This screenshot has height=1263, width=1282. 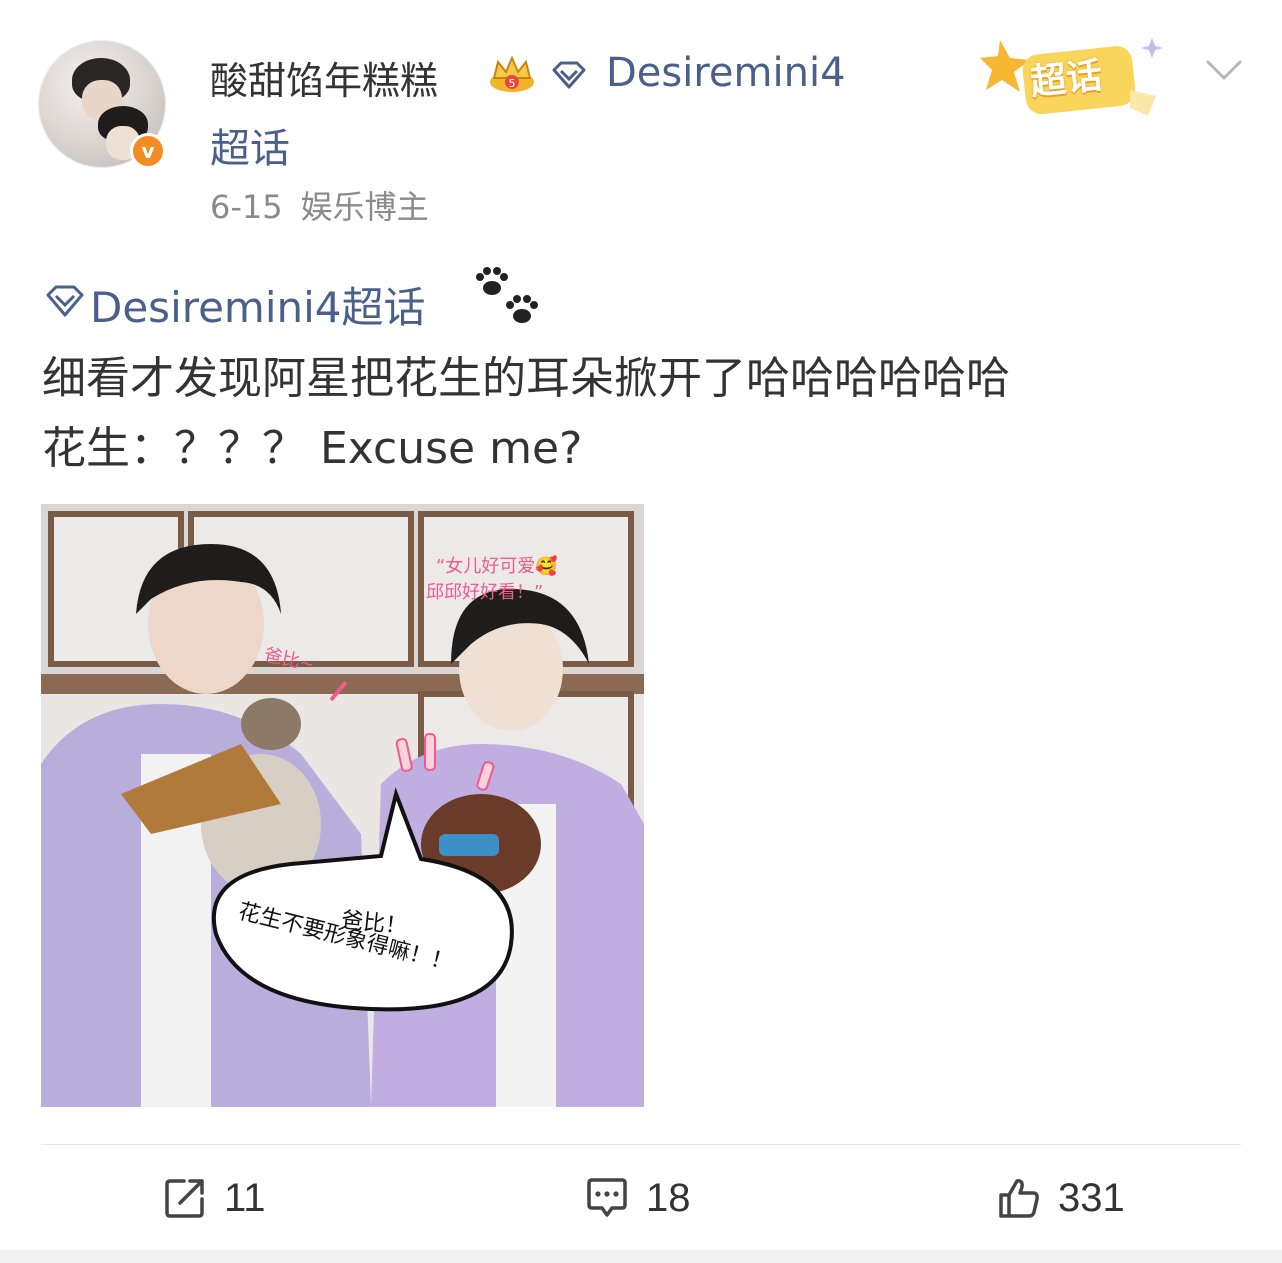 What do you see at coordinates (484, 592) in the screenshot?
I see `image-caption-2: 邱邱好好看！”` at bounding box center [484, 592].